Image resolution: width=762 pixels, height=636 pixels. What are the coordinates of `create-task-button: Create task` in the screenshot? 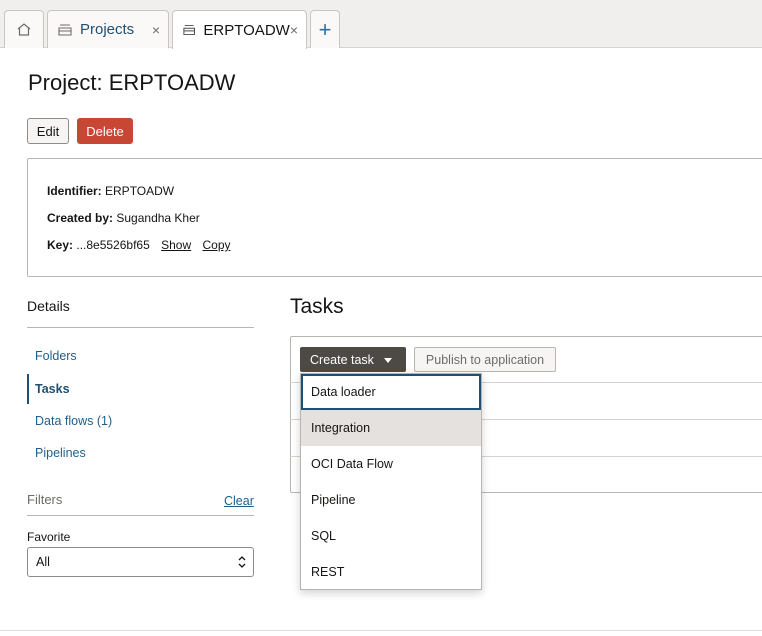 It's located at (353, 359).